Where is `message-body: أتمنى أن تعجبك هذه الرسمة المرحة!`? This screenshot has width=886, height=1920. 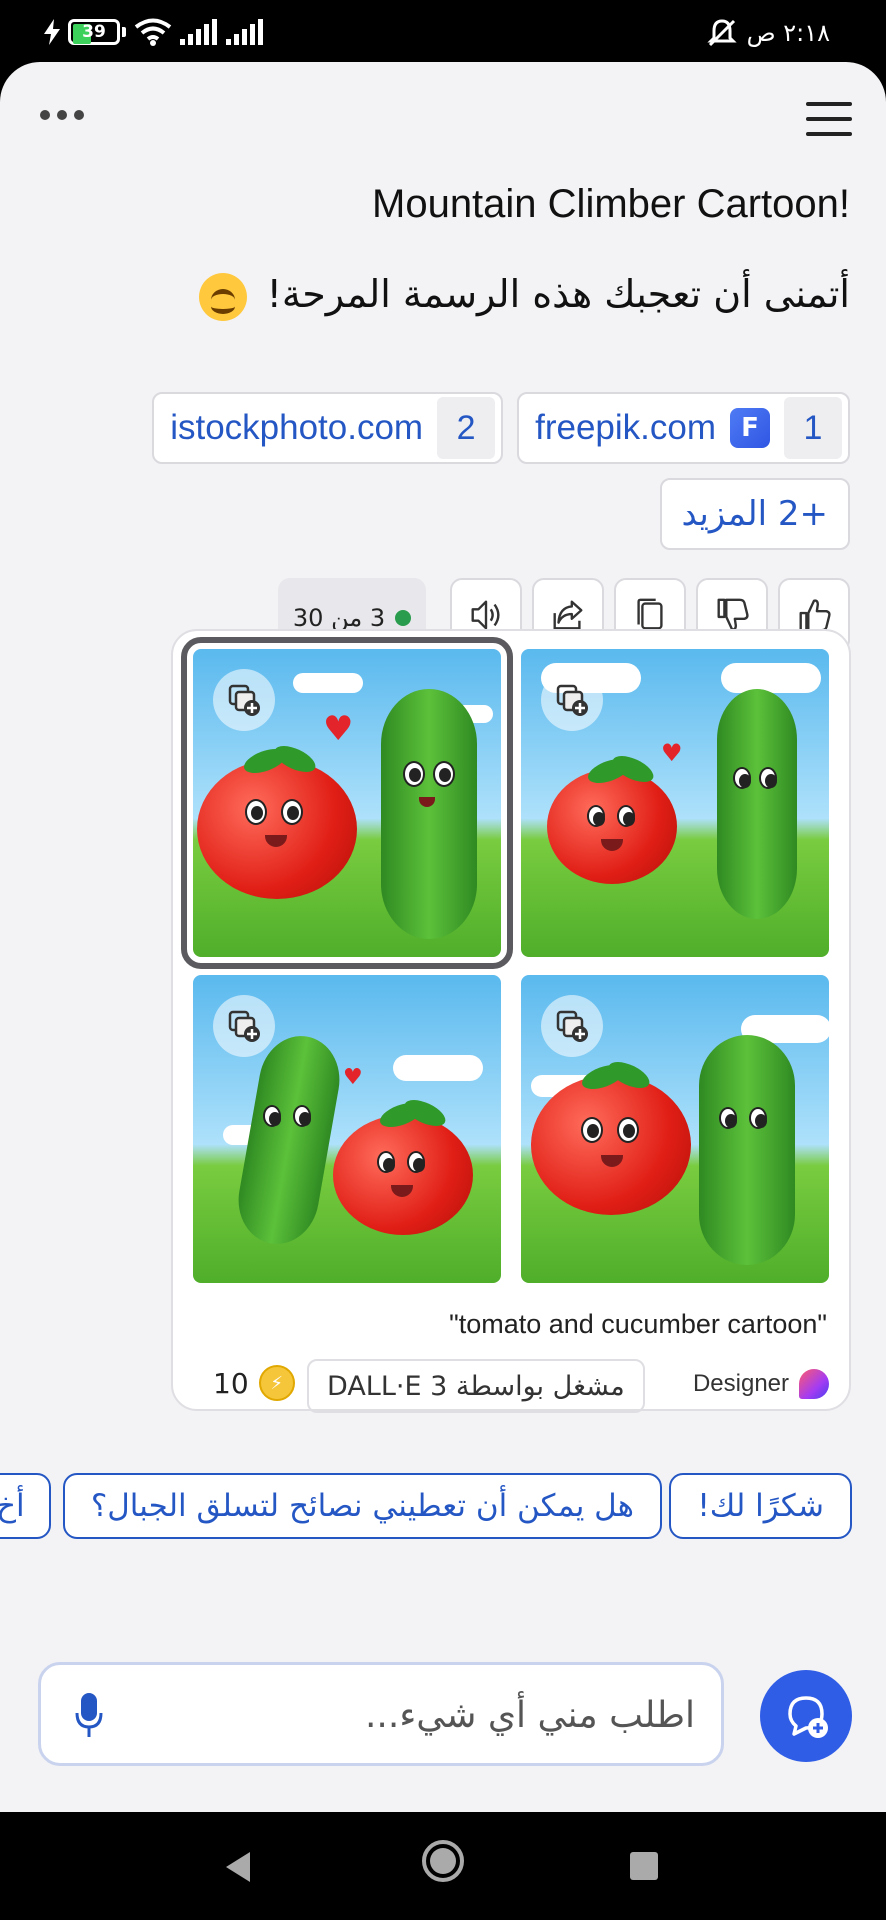 message-body: أتمنى أن تعجبك هذه الرسمة المرحة! is located at coordinates (524, 296).